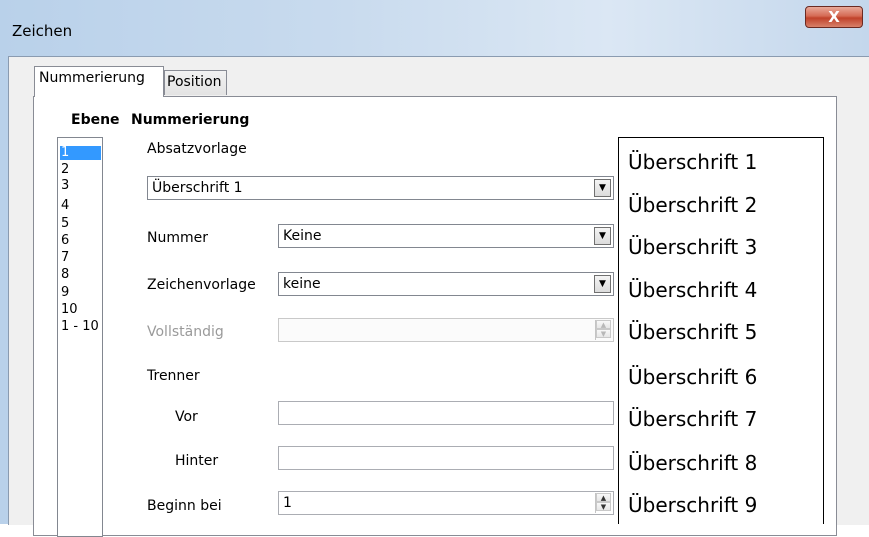  I want to click on list-item: 5, so click(80, 224).